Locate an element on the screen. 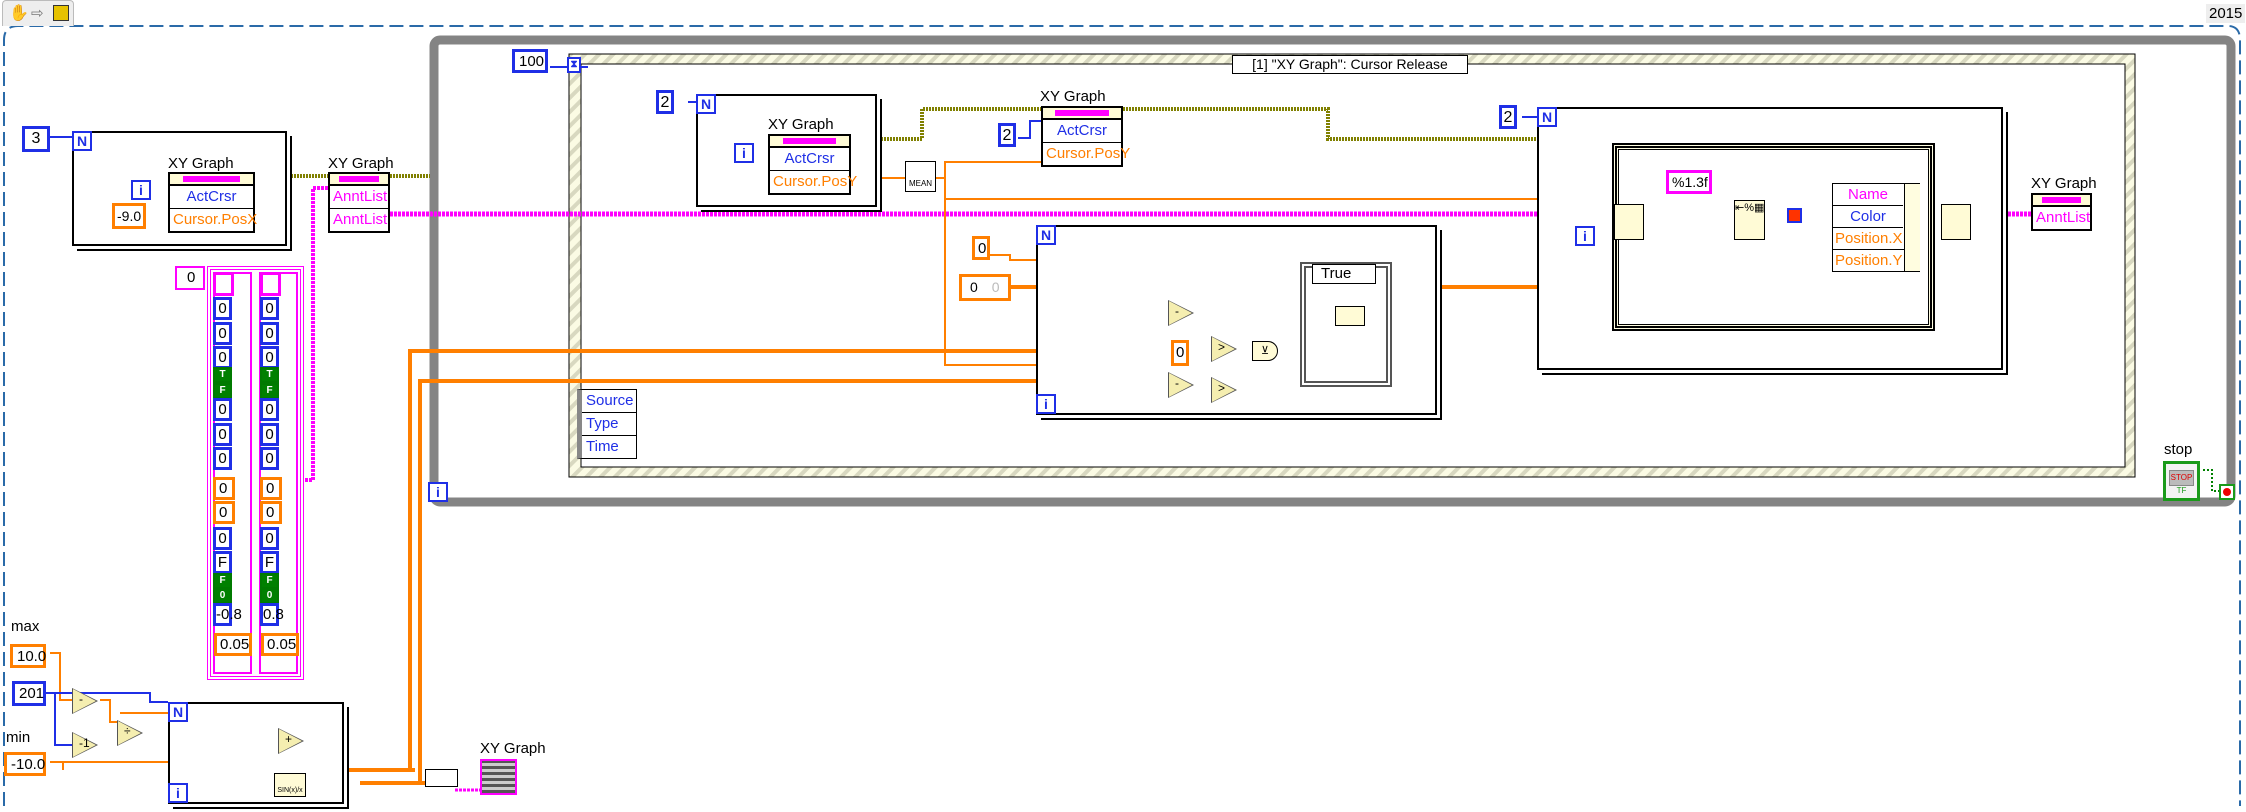 The width and height of the screenshot is (2246, 812). max-control: 10.0 is located at coordinates (28, 656).